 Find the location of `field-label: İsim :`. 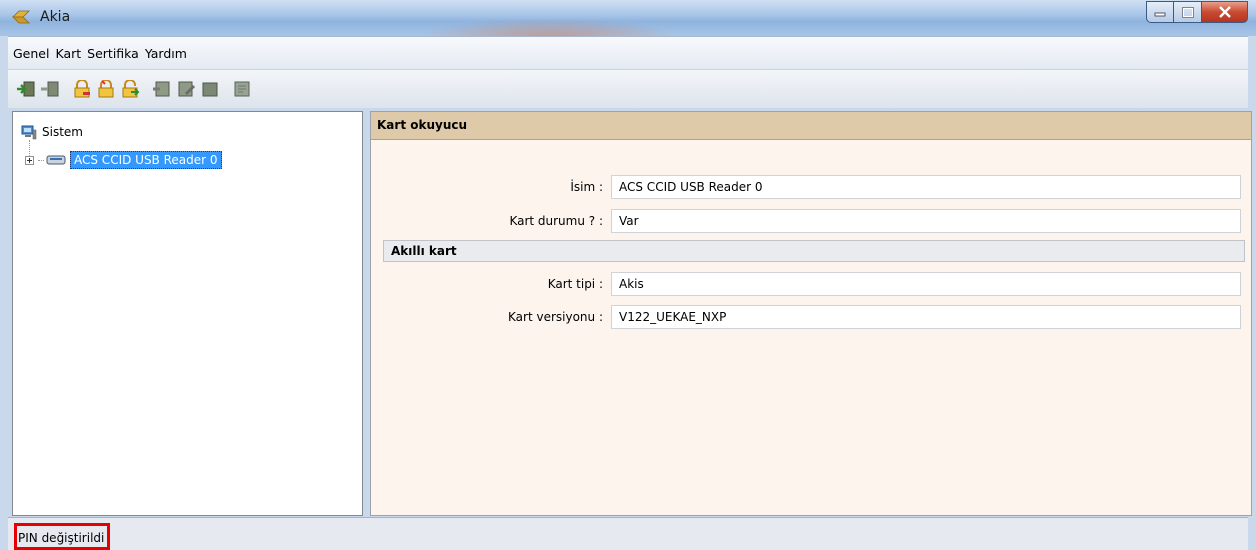

field-label: İsim : is located at coordinates (586, 187).